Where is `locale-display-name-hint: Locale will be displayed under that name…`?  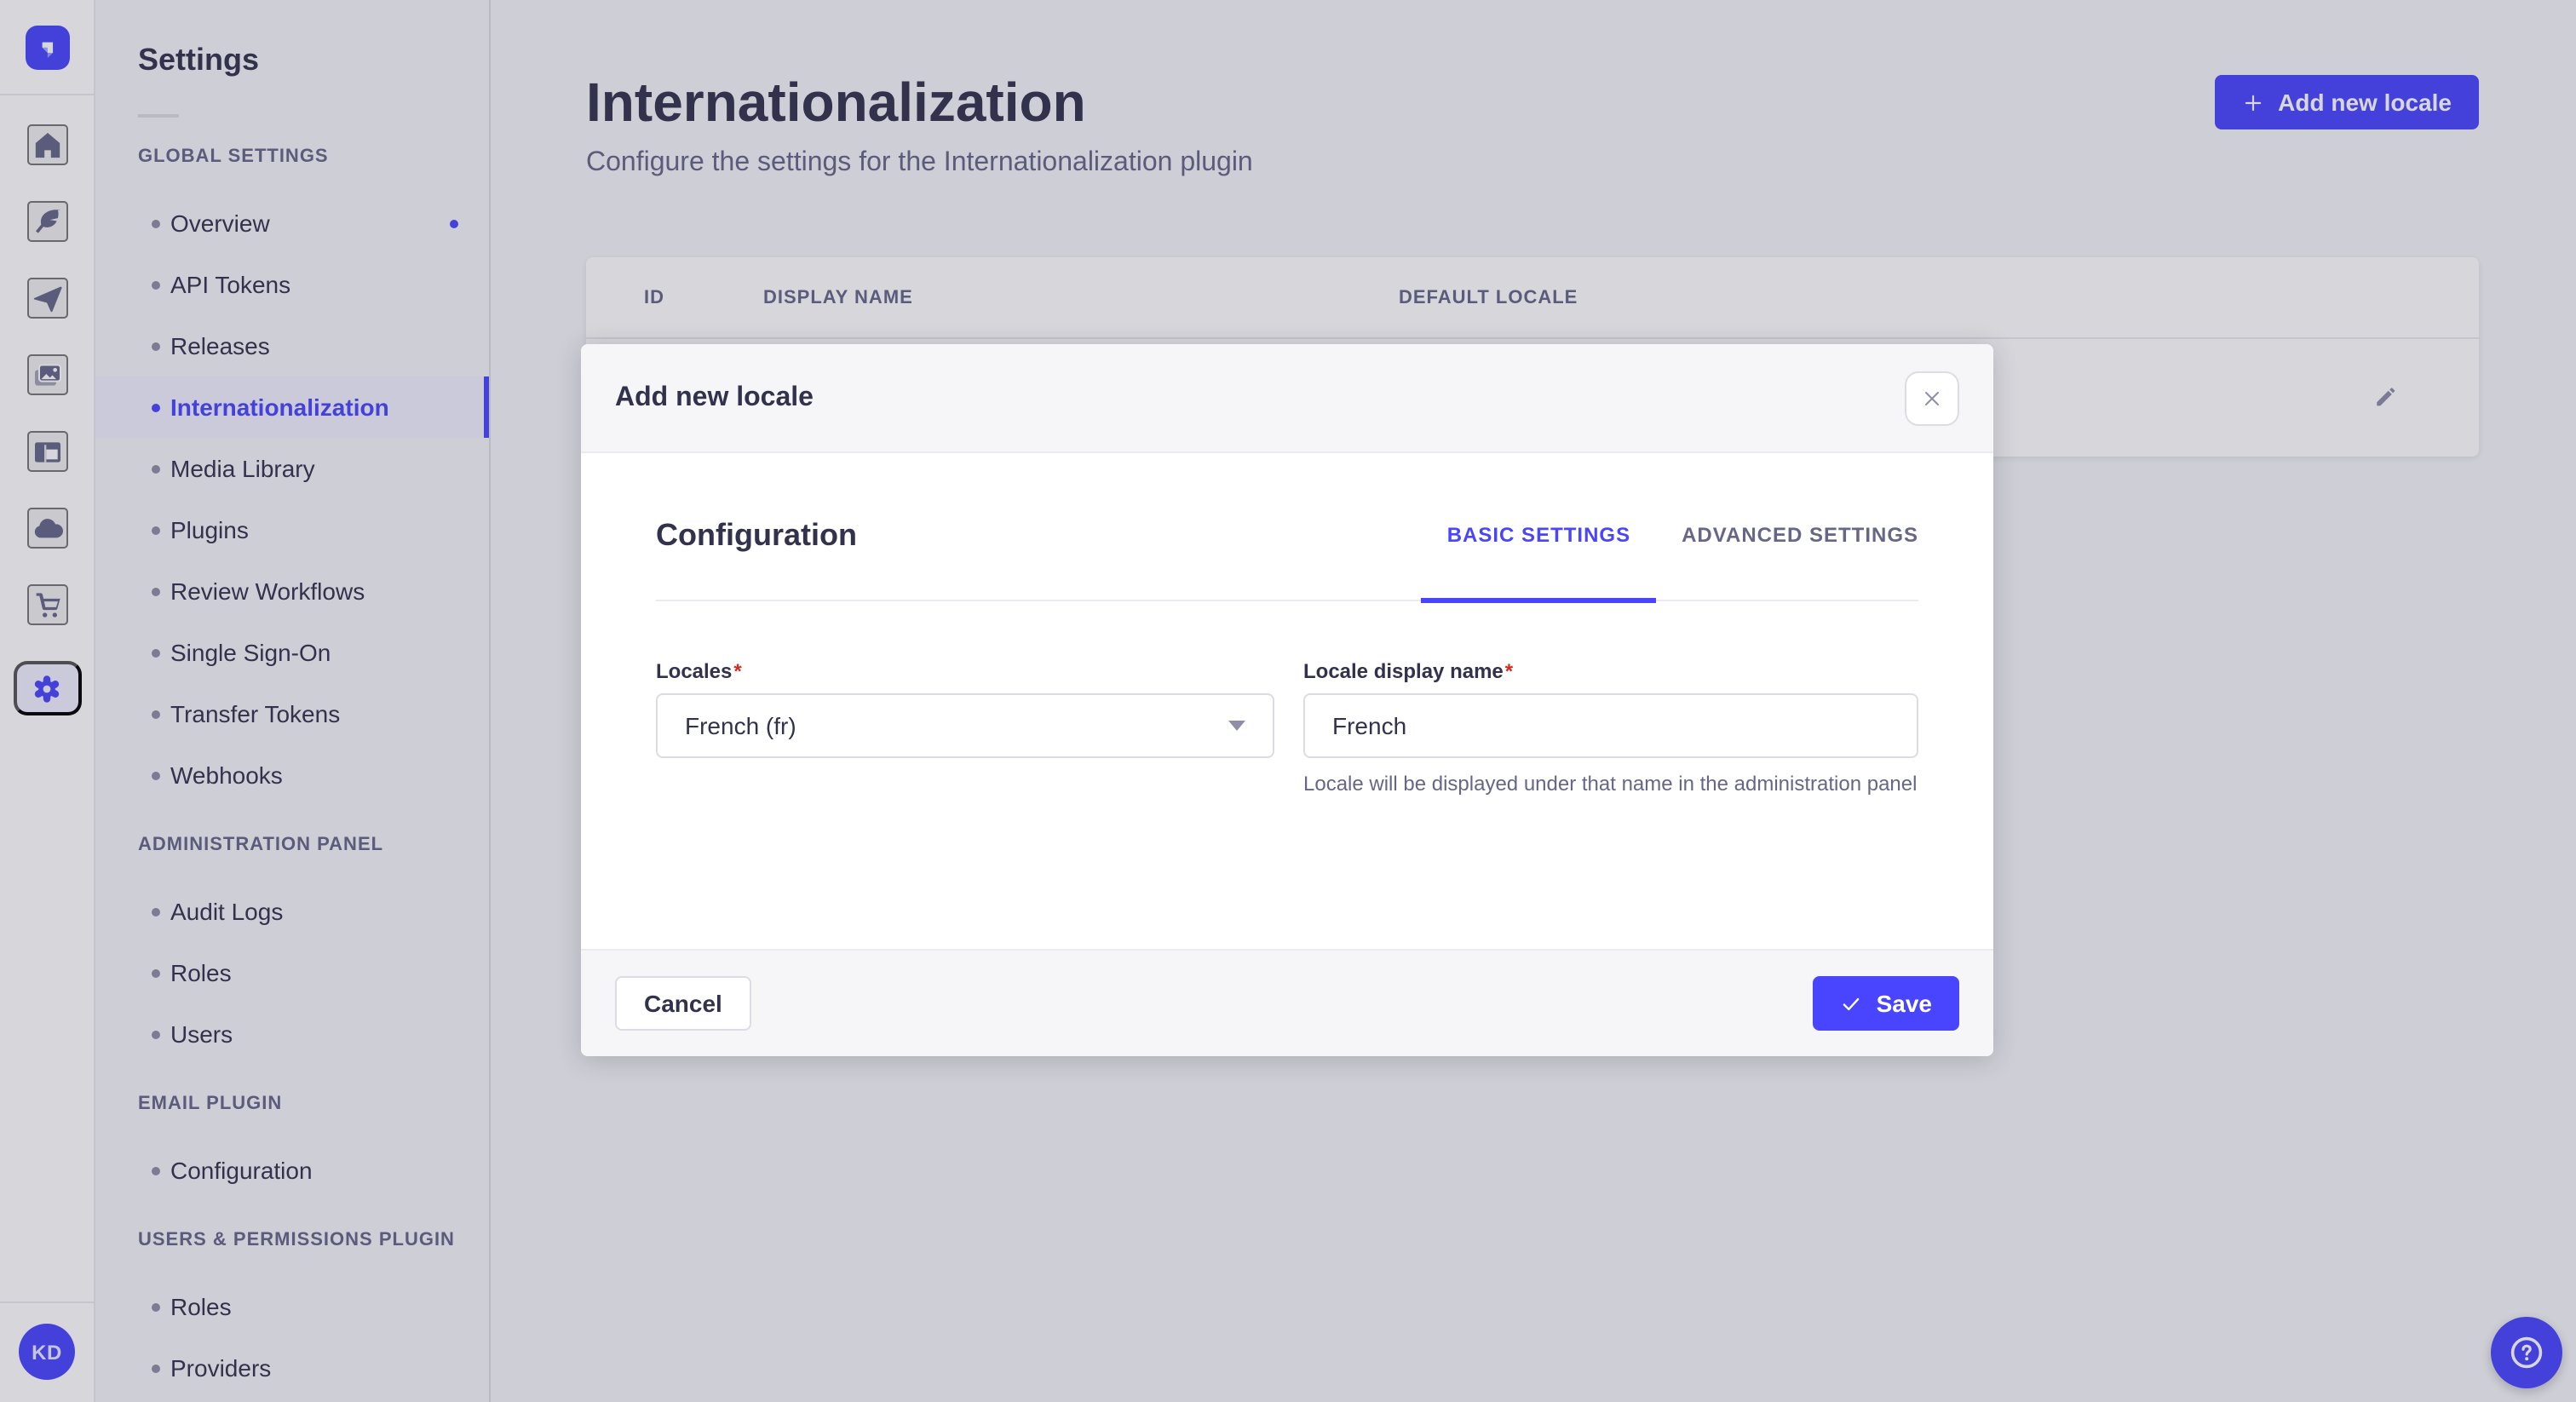
locale-display-name-hint: Locale will be displayed under that name… is located at coordinates (1610, 784).